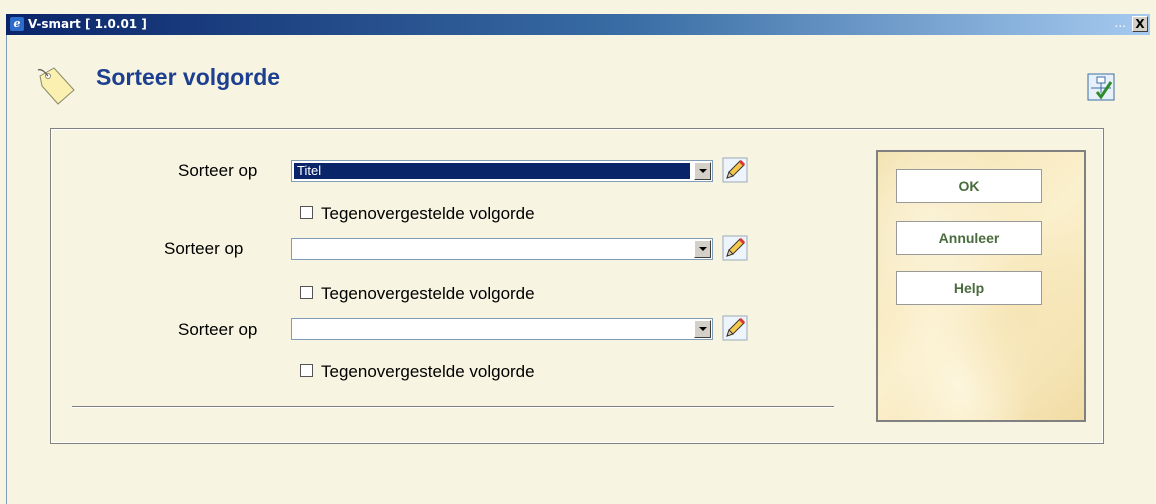  Describe the element at coordinates (56, 86) in the screenshot. I see `tag-icon` at that location.